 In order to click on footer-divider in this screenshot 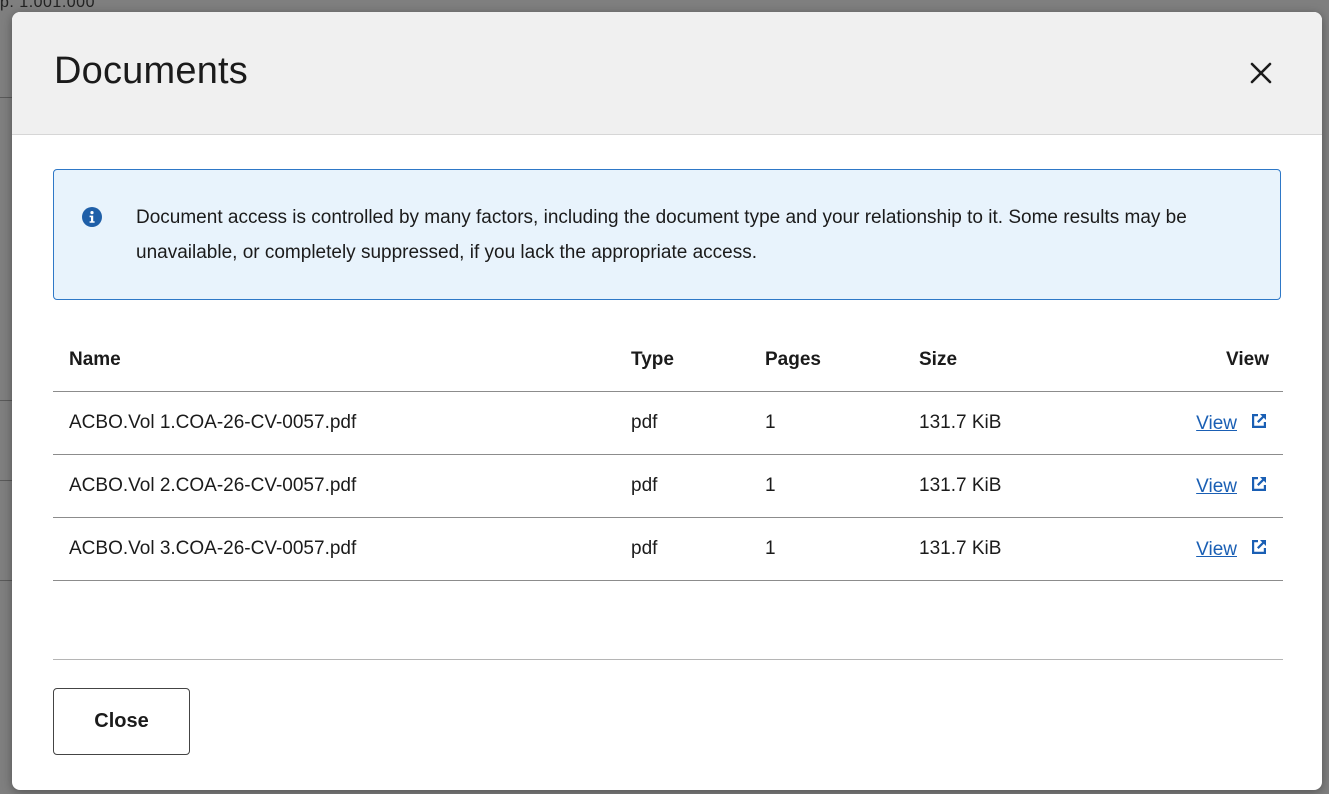, I will do `click(668, 659)`.